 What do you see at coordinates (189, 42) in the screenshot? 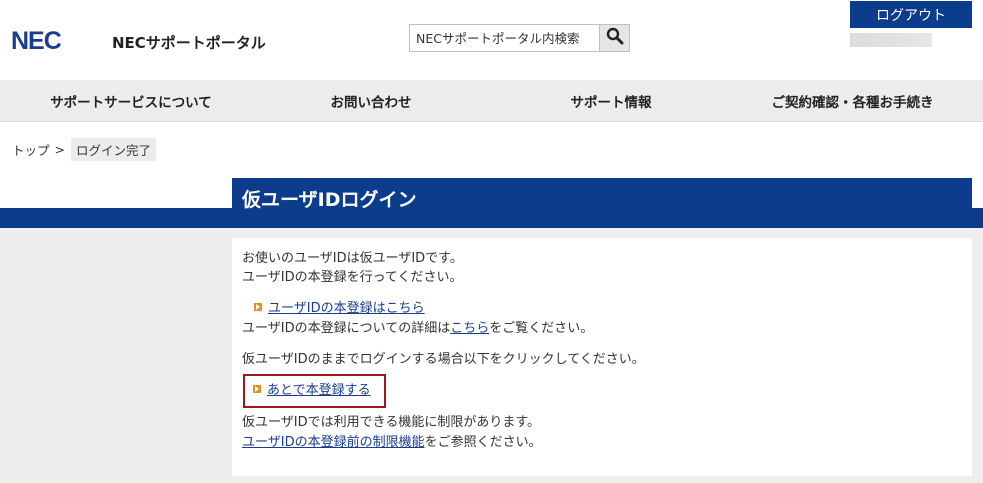
I see `portal-title: NECサポートポータル` at bounding box center [189, 42].